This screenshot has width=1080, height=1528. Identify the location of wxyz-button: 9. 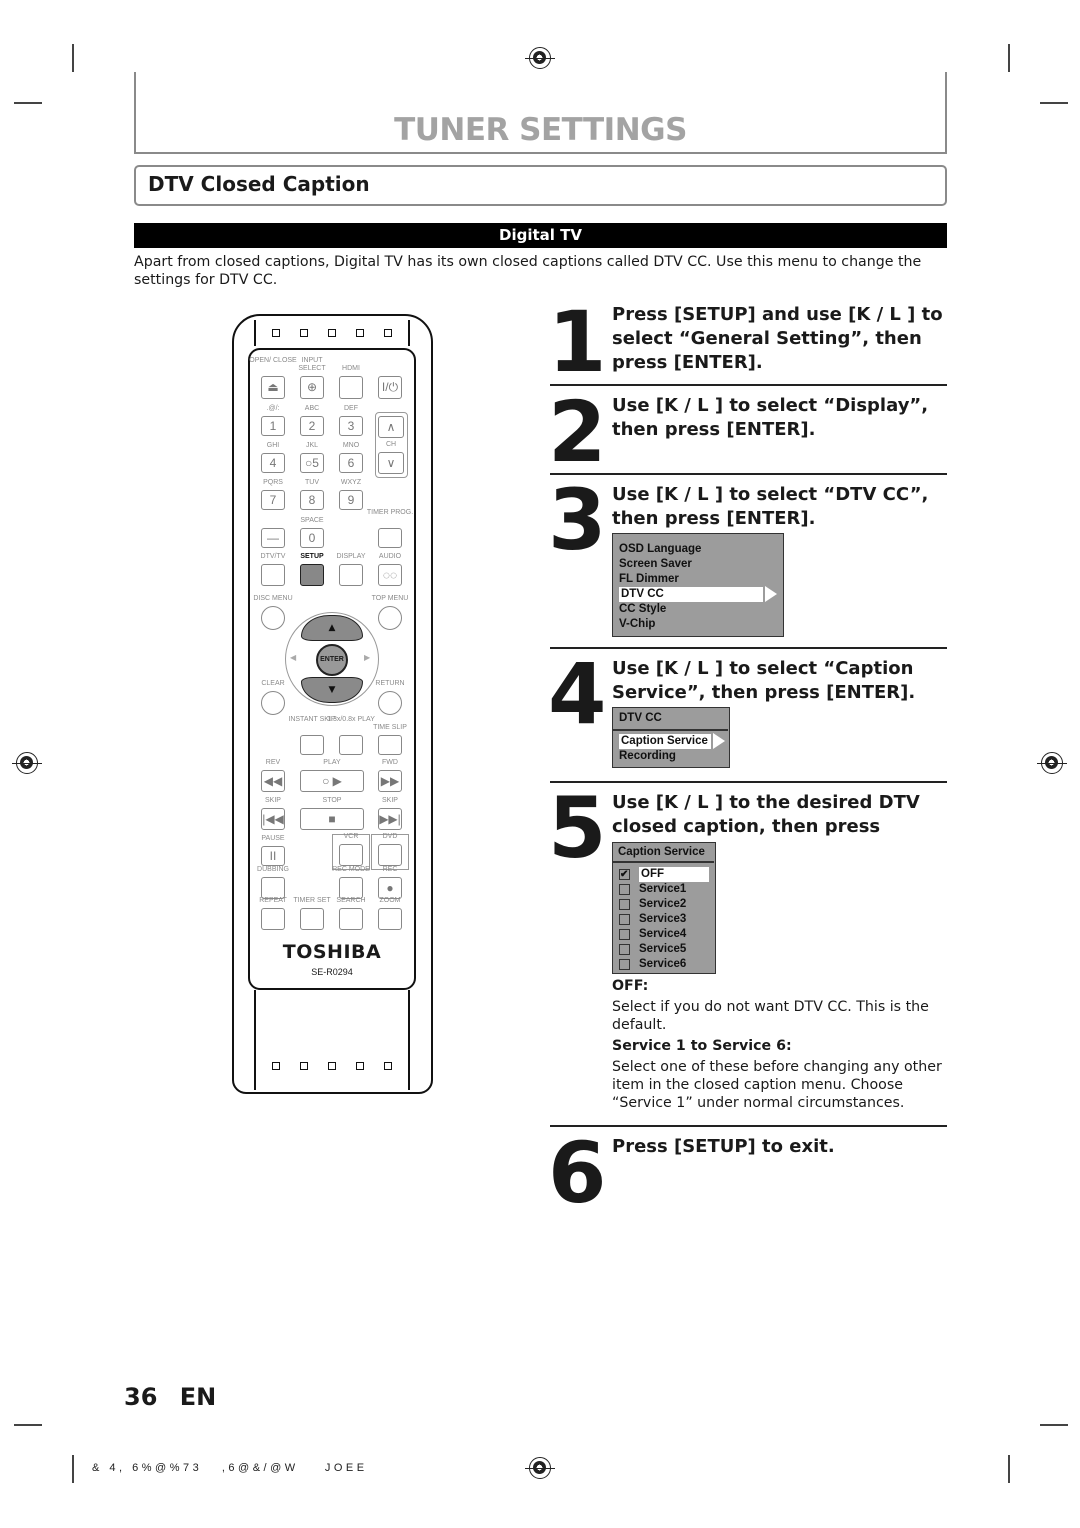
(351, 500).